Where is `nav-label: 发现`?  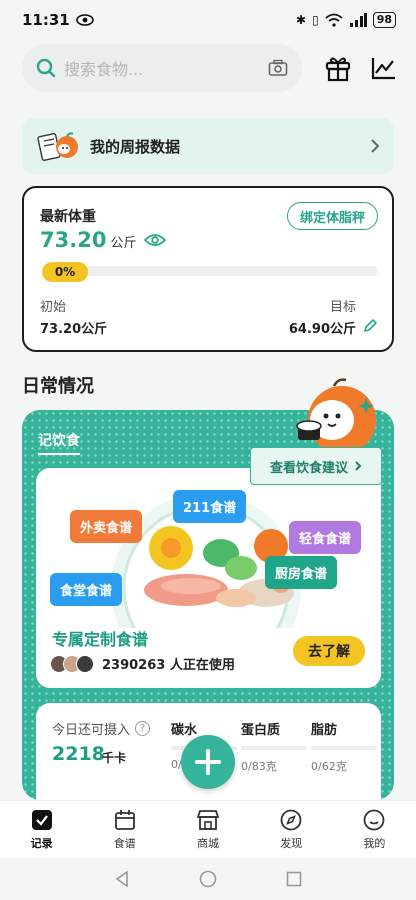
nav-label: 发现 is located at coordinates (291, 843).